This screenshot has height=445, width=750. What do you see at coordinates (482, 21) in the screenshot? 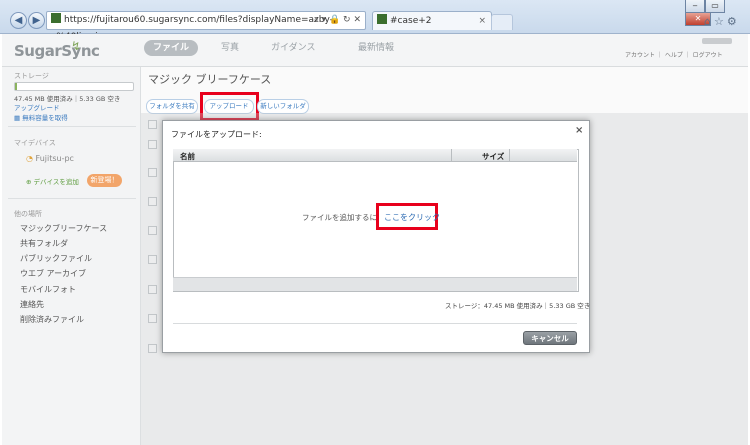
I see `tab-close-icon: ×` at bounding box center [482, 21].